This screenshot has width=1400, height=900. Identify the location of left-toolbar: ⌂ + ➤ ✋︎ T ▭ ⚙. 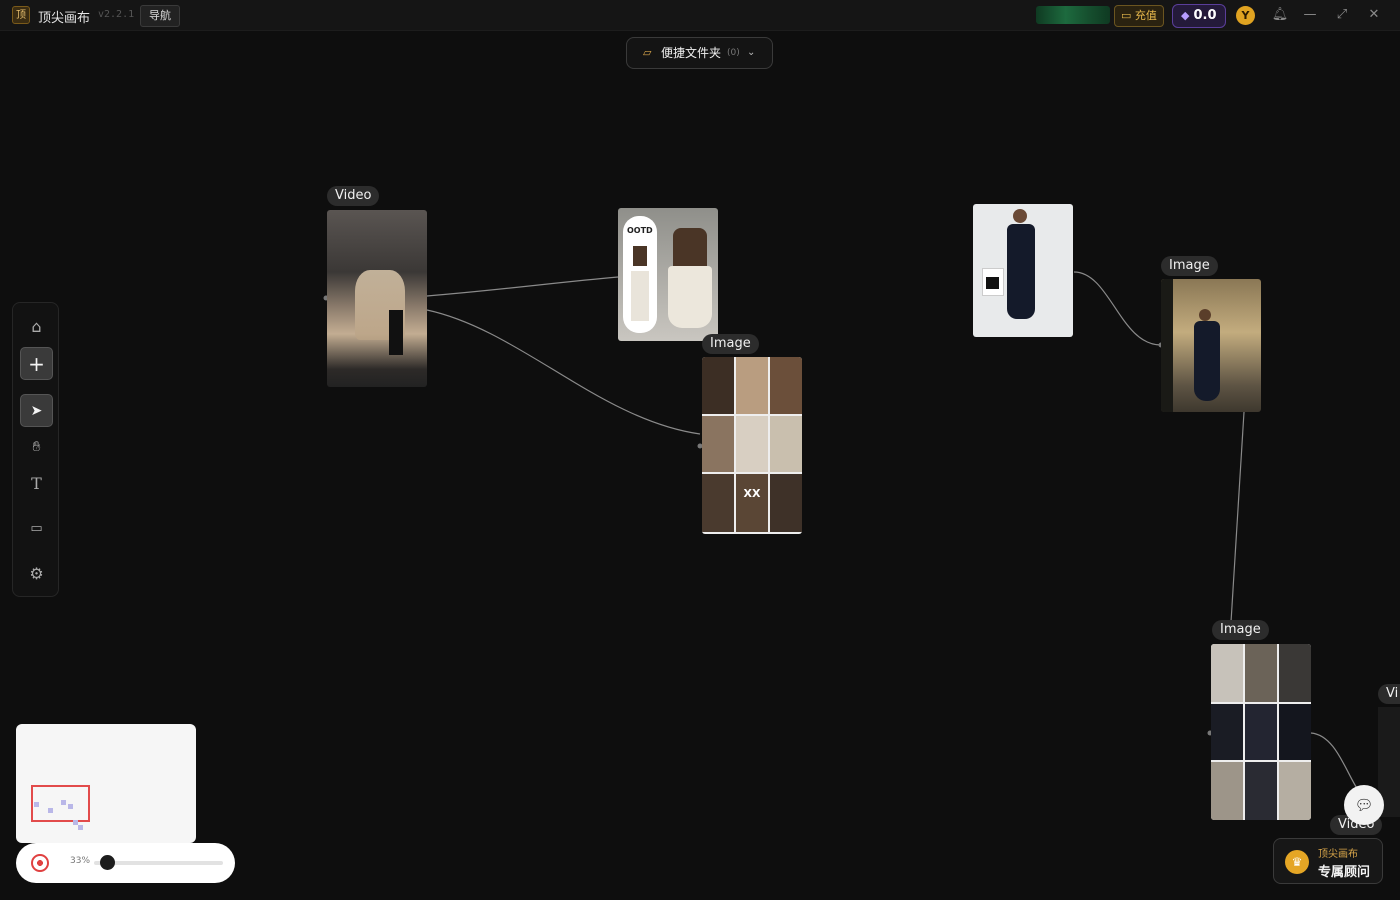
(35, 449).